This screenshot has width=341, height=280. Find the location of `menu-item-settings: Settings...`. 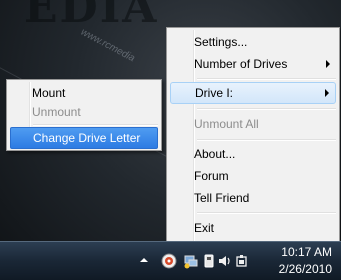

menu-item-settings: Settings... is located at coordinates (253, 42).